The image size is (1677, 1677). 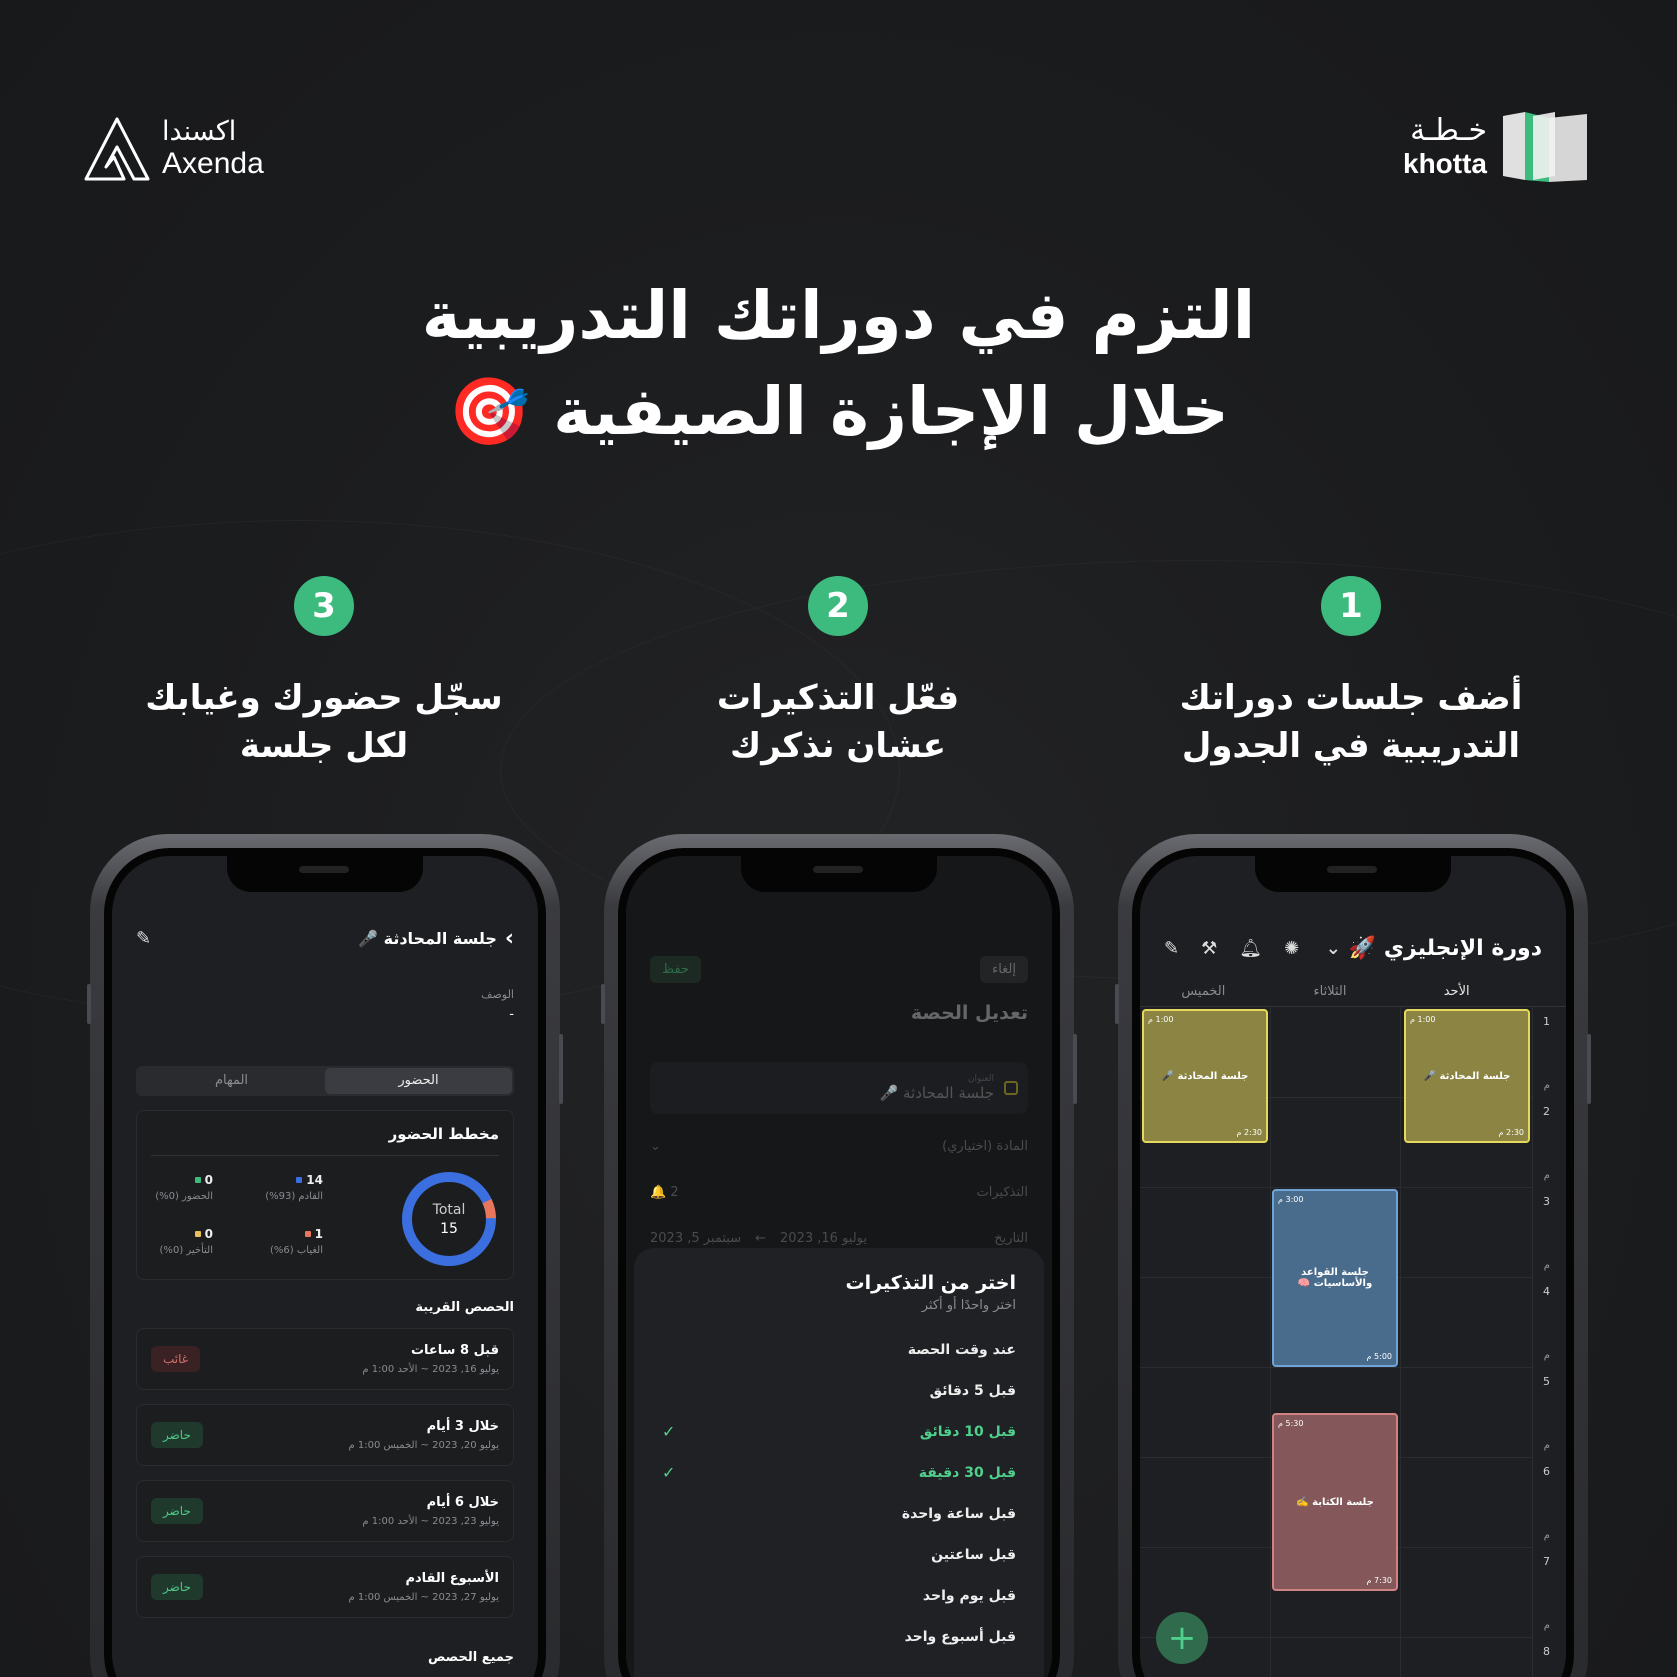 I want to click on day-thursday: الخميس, so click(x=1203, y=991).